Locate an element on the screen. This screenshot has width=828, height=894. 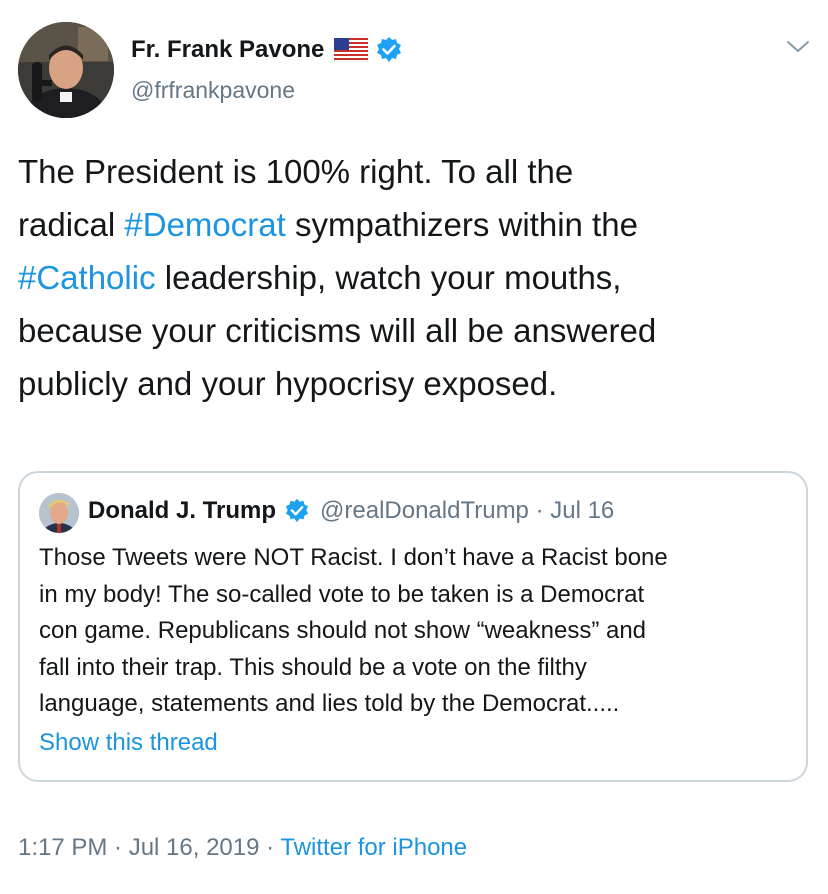
author-avatar is located at coordinates (66, 70).